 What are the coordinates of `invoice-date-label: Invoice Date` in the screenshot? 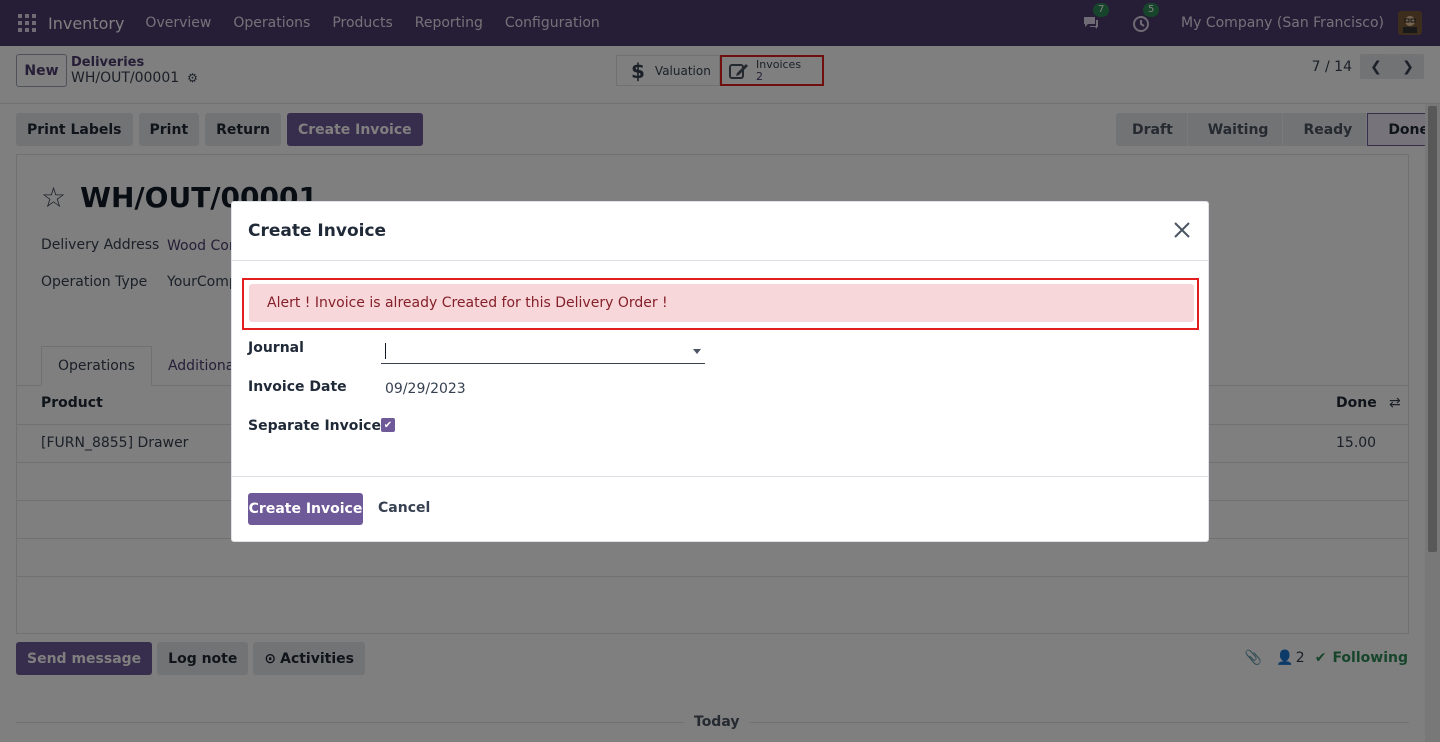 It's located at (297, 387).